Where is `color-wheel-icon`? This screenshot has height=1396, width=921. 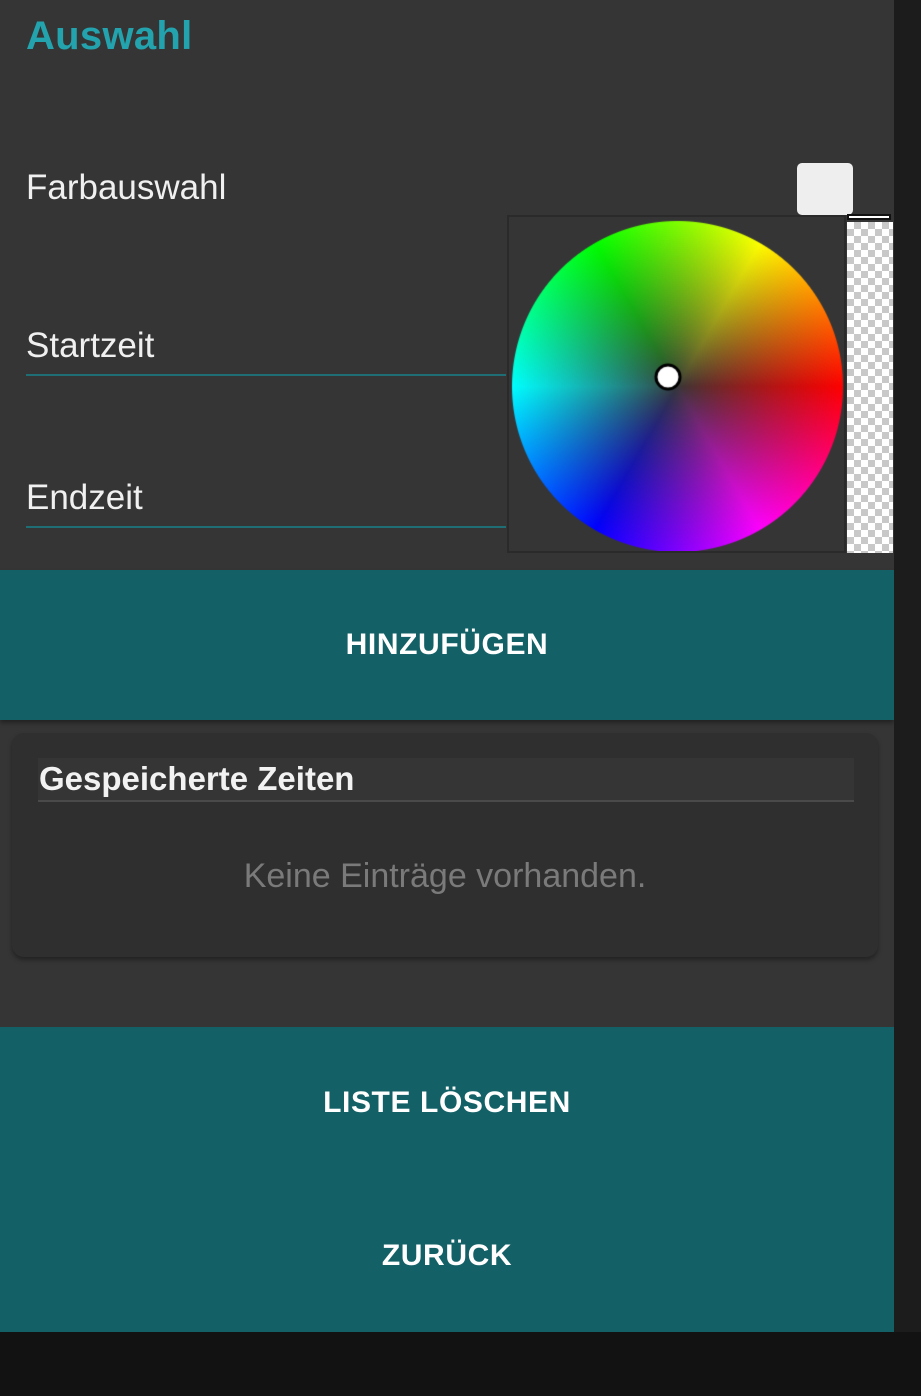
color-wheel-icon is located at coordinates (676, 384).